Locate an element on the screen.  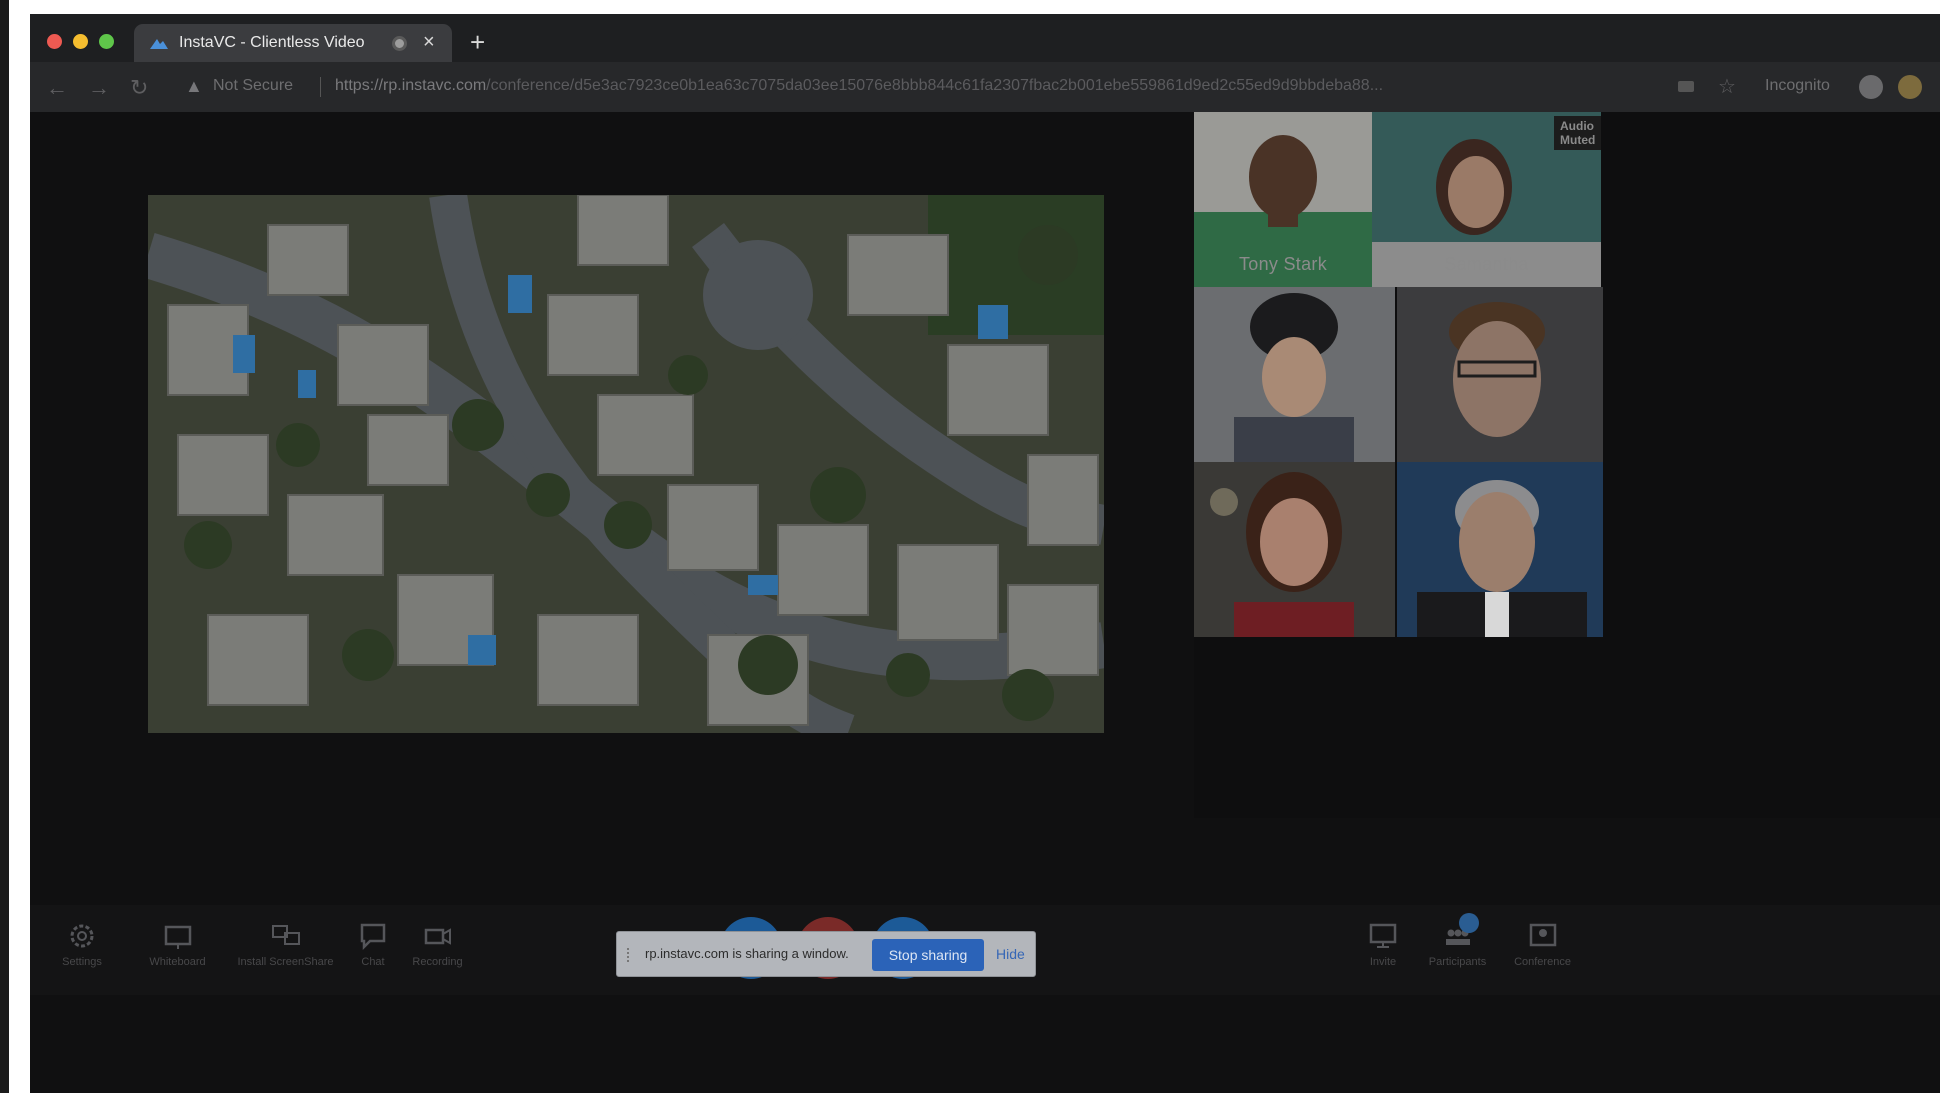
star-icon: ☆ is located at coordinates (1727, 86).